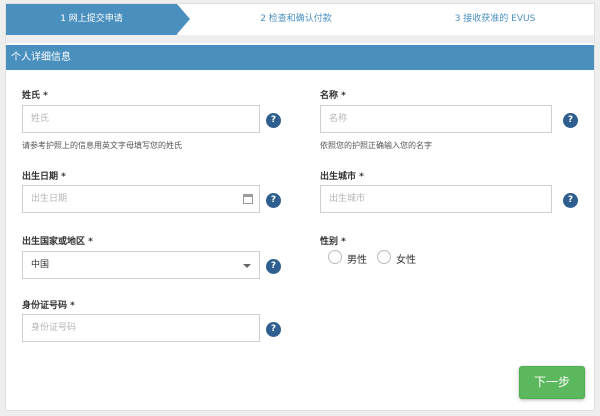 Image resolution: width=600 pixels, height=416 pixels. What do you see at coordinates (102, 145) in the screenshot?
I see `surname-hint: 请参考护照上的信息用英文字母填写您的姓氏` at bounding box center [102, 145].